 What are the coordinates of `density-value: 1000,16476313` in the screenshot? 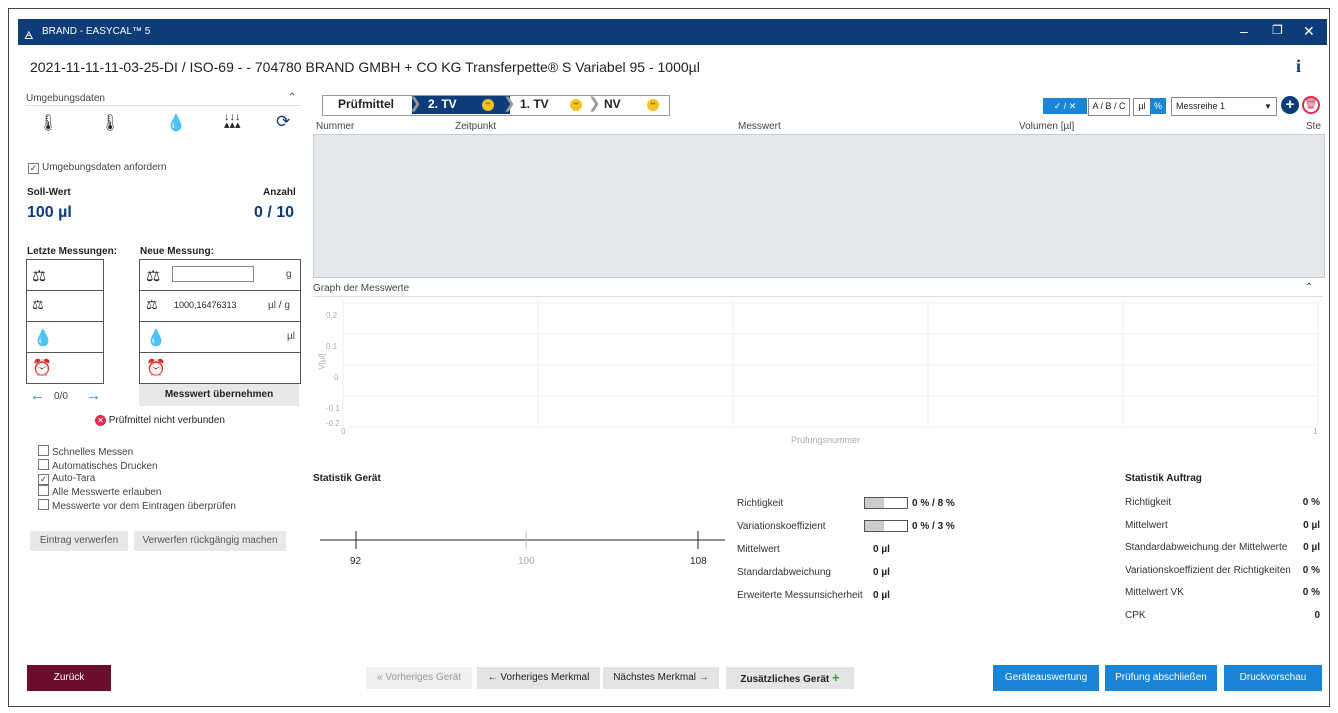 It's located at (205, 305).